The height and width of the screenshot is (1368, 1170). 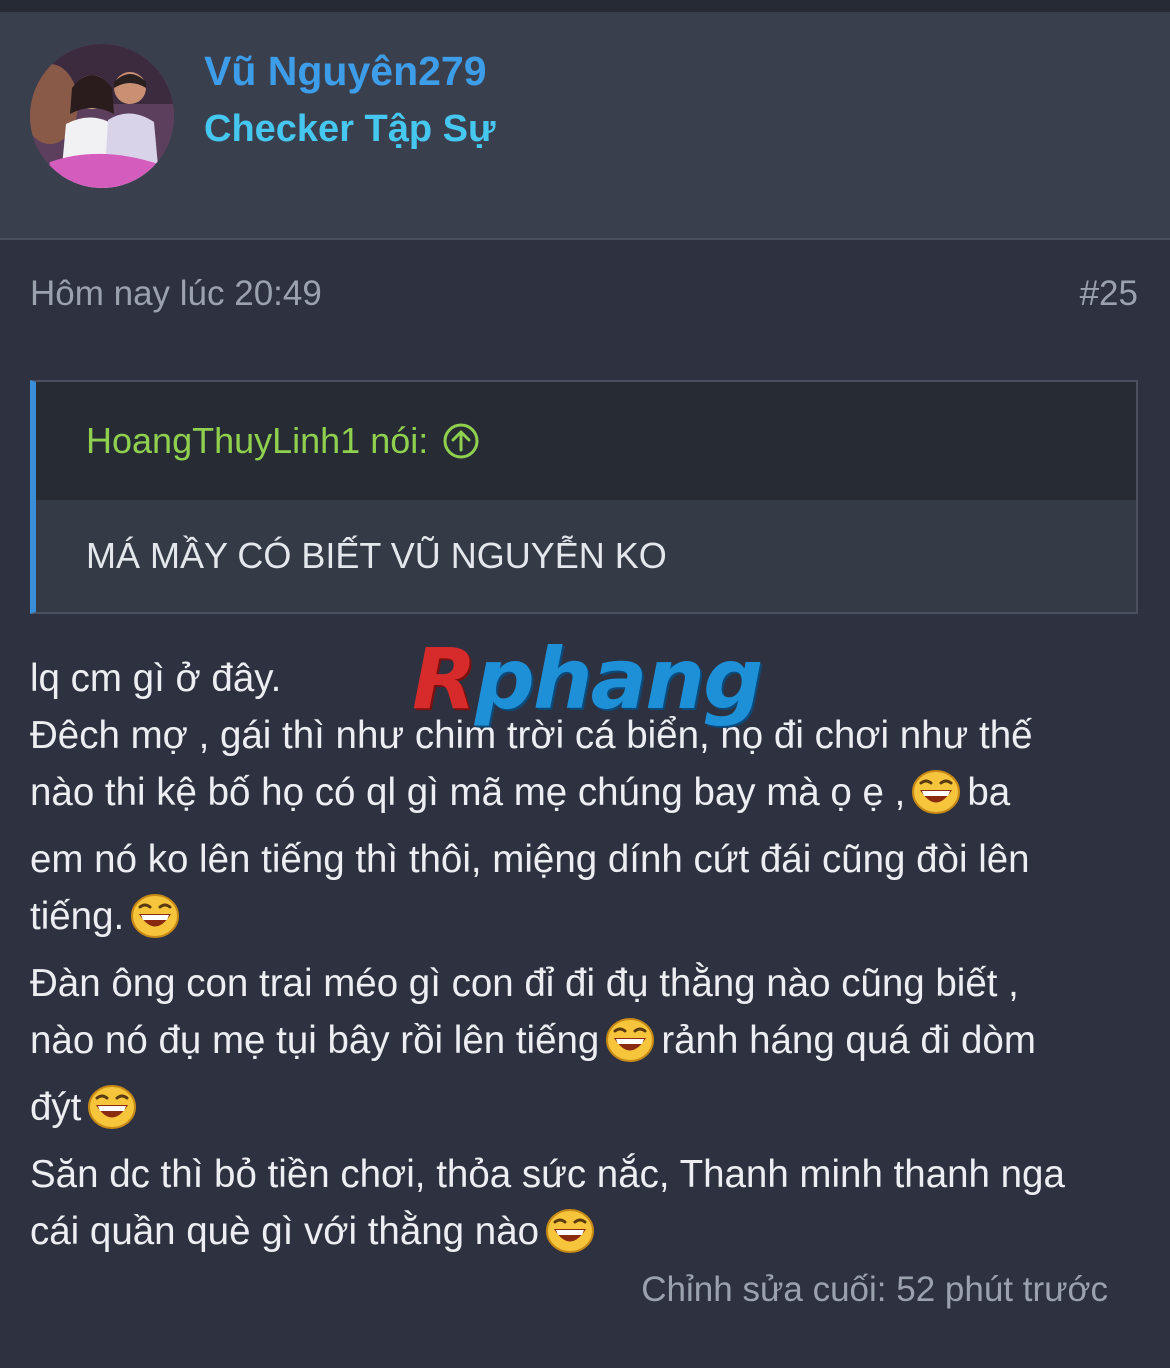 I want to click on body-line: lq cm gì ở đây., so click(x=587, y=678).